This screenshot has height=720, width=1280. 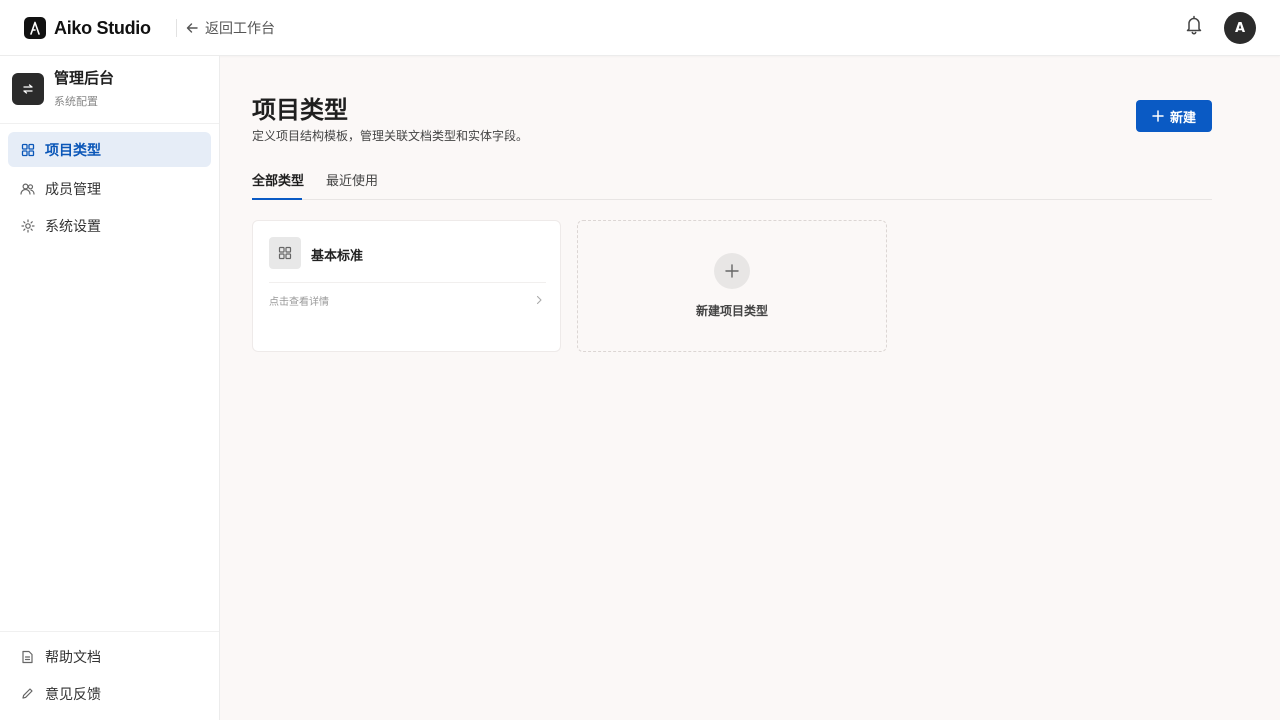 I want to click on page-title: 项目类型, so click(x=300, y=110).